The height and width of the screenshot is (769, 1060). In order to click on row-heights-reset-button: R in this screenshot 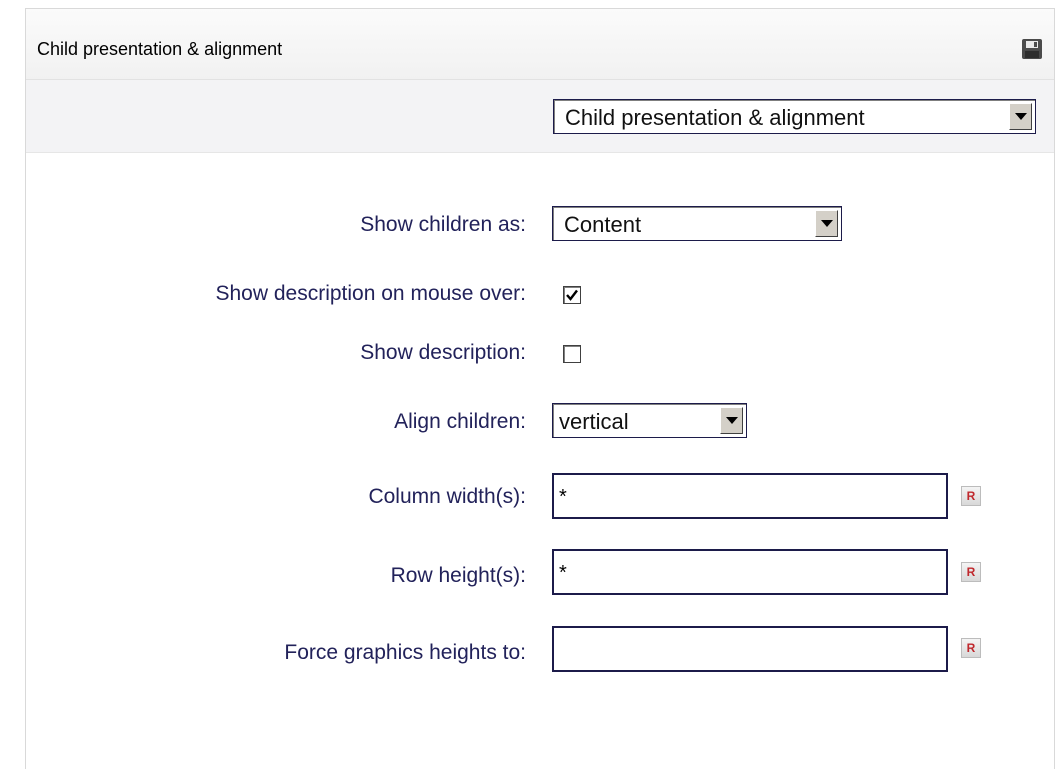, I will do `click(971, 572)`.